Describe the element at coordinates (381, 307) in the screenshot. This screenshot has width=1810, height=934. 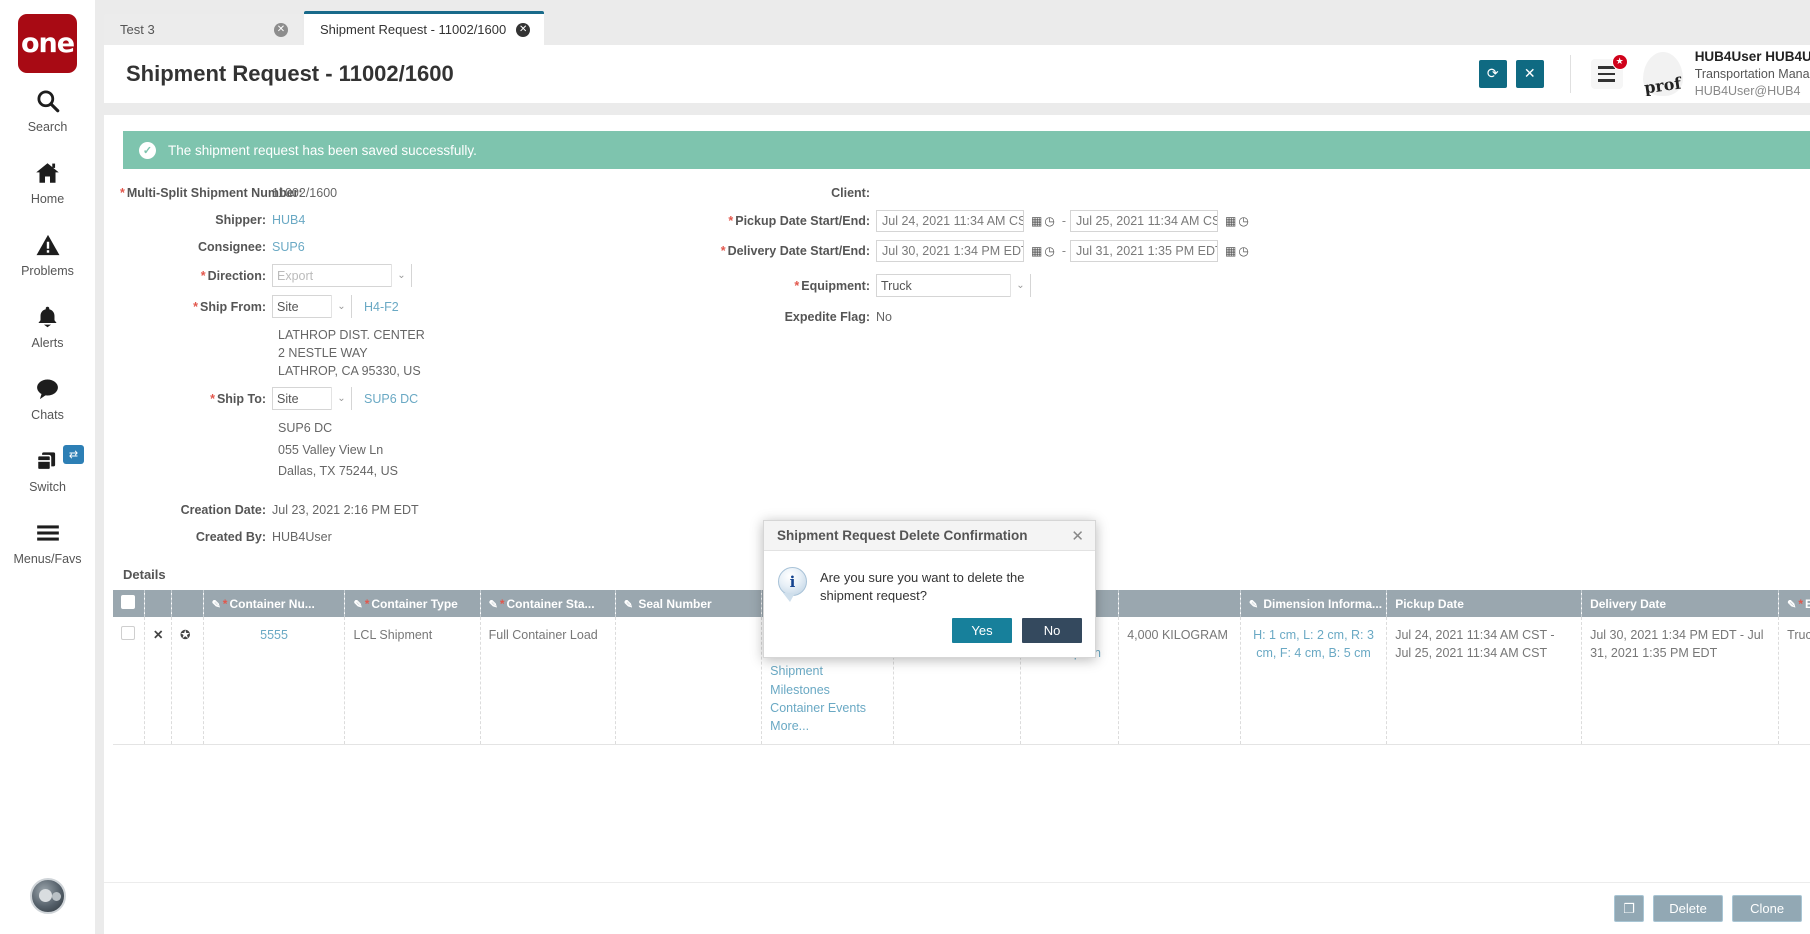
I see `ship-from-code-link: H4-F2` at that location.